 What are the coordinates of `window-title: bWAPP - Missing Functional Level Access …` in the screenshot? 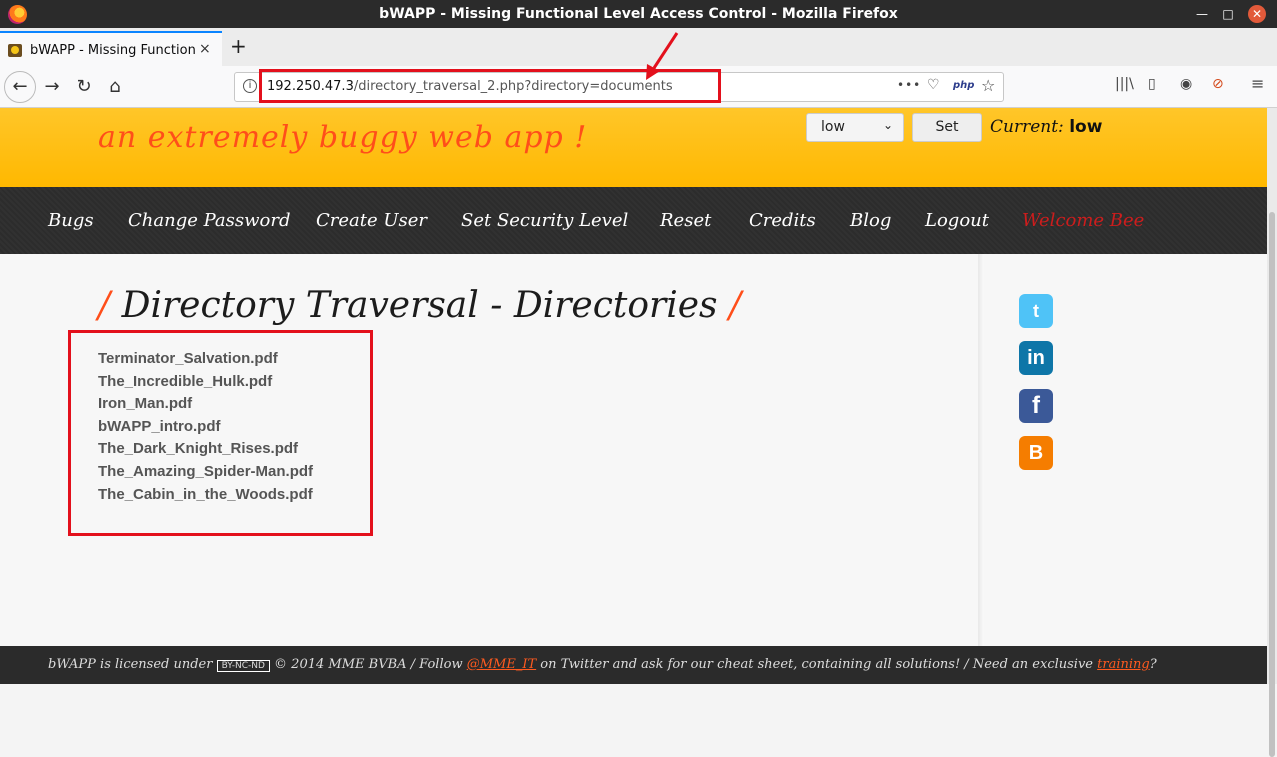 It's located at (638, 14).